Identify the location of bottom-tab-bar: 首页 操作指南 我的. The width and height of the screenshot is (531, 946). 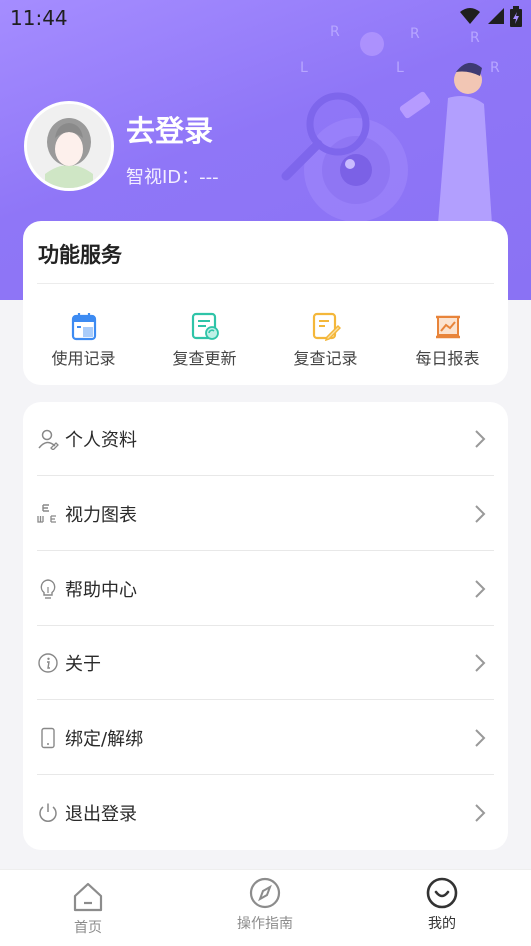
(265, 907).